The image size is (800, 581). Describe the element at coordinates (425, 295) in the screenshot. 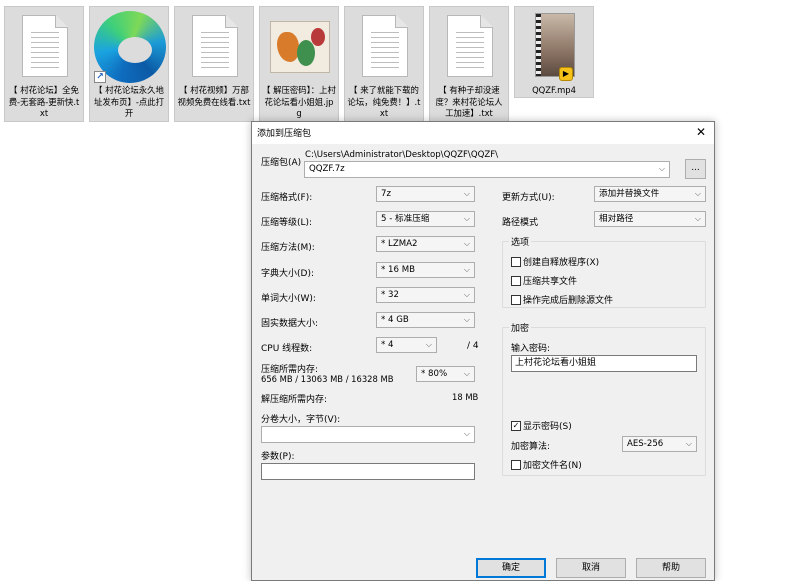

I see `word-select: * 32 ⌵` at that location.